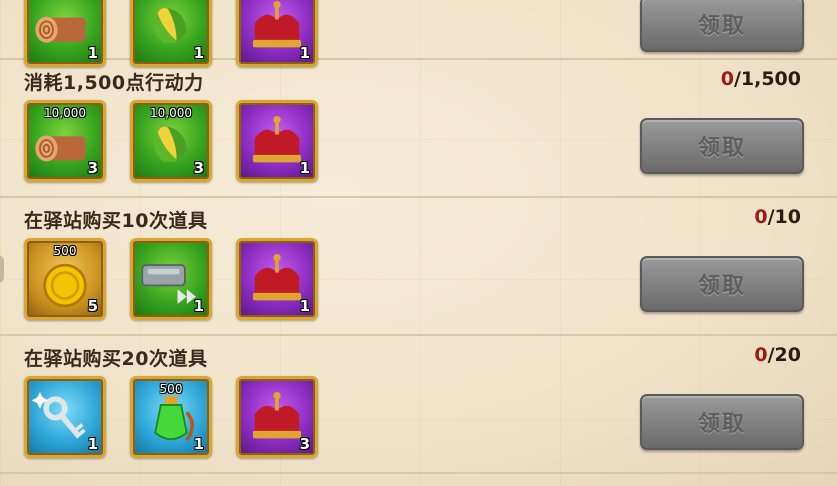  Describe the element at coordinates (116, 221) in the screenshot. I see `task-title: 在驿站购买10次道具` at that location.